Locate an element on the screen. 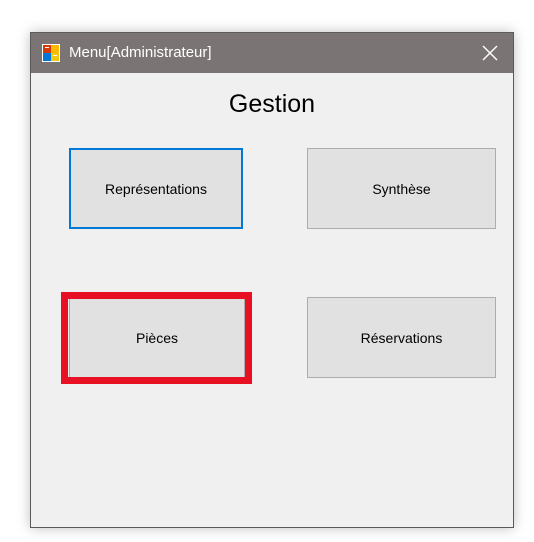  highlight-box is located at coordinates (156, 338).